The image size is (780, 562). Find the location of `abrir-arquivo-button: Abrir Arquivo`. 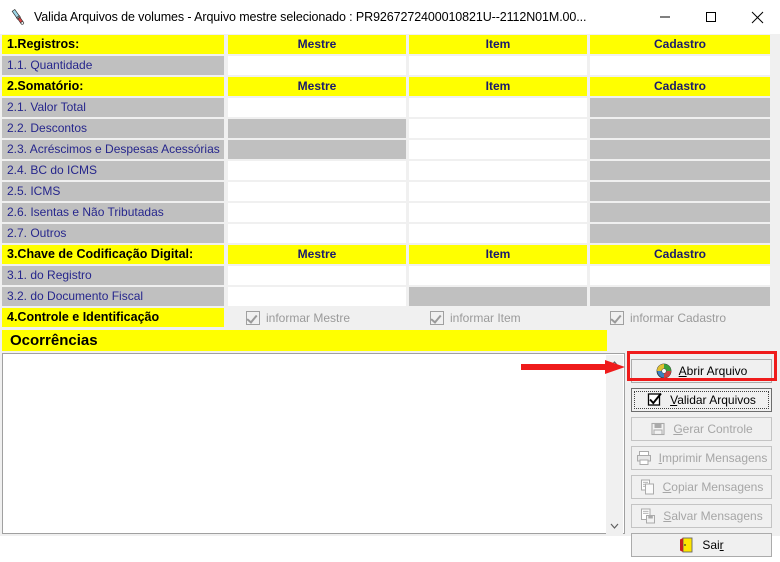

abrir-arquivo-button: Abrir Arquivo is located at coordinates (701, 371).